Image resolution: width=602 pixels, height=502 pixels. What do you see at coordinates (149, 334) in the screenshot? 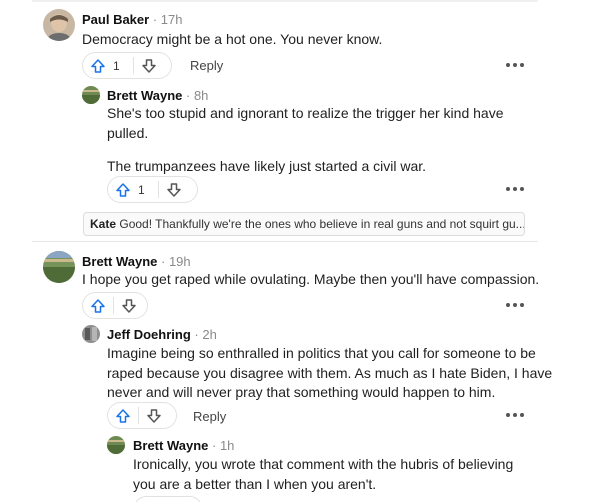
I see `author-name: Jeff Doehring` at bounding box center [149, 334].